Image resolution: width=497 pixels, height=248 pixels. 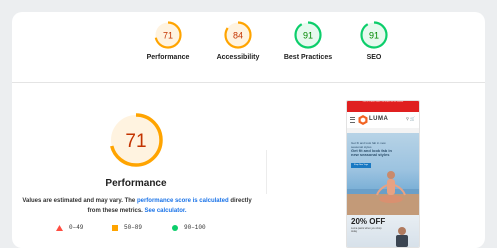 What do you see at coordinates (383, 231) in the screenshot?
I see `promo-block: 20% OFF Luma pants when you shop today` at bounding box center [383, 231].